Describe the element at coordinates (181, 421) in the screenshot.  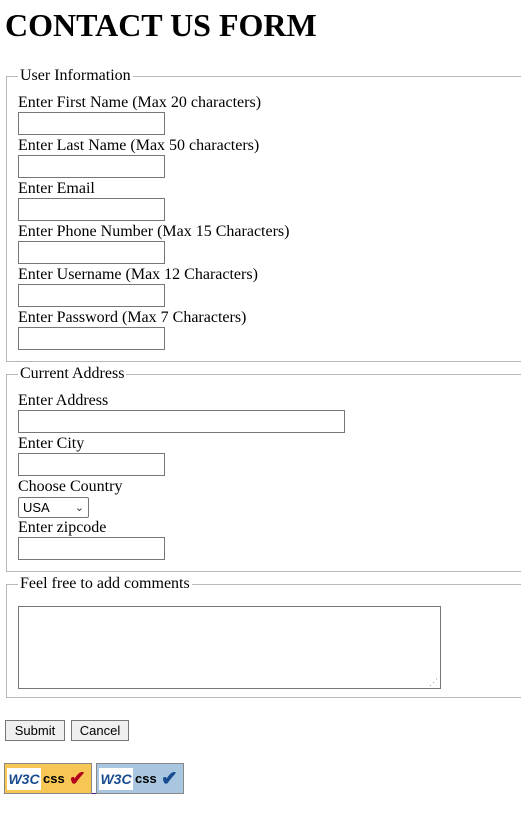
I see `address-input` at that location.